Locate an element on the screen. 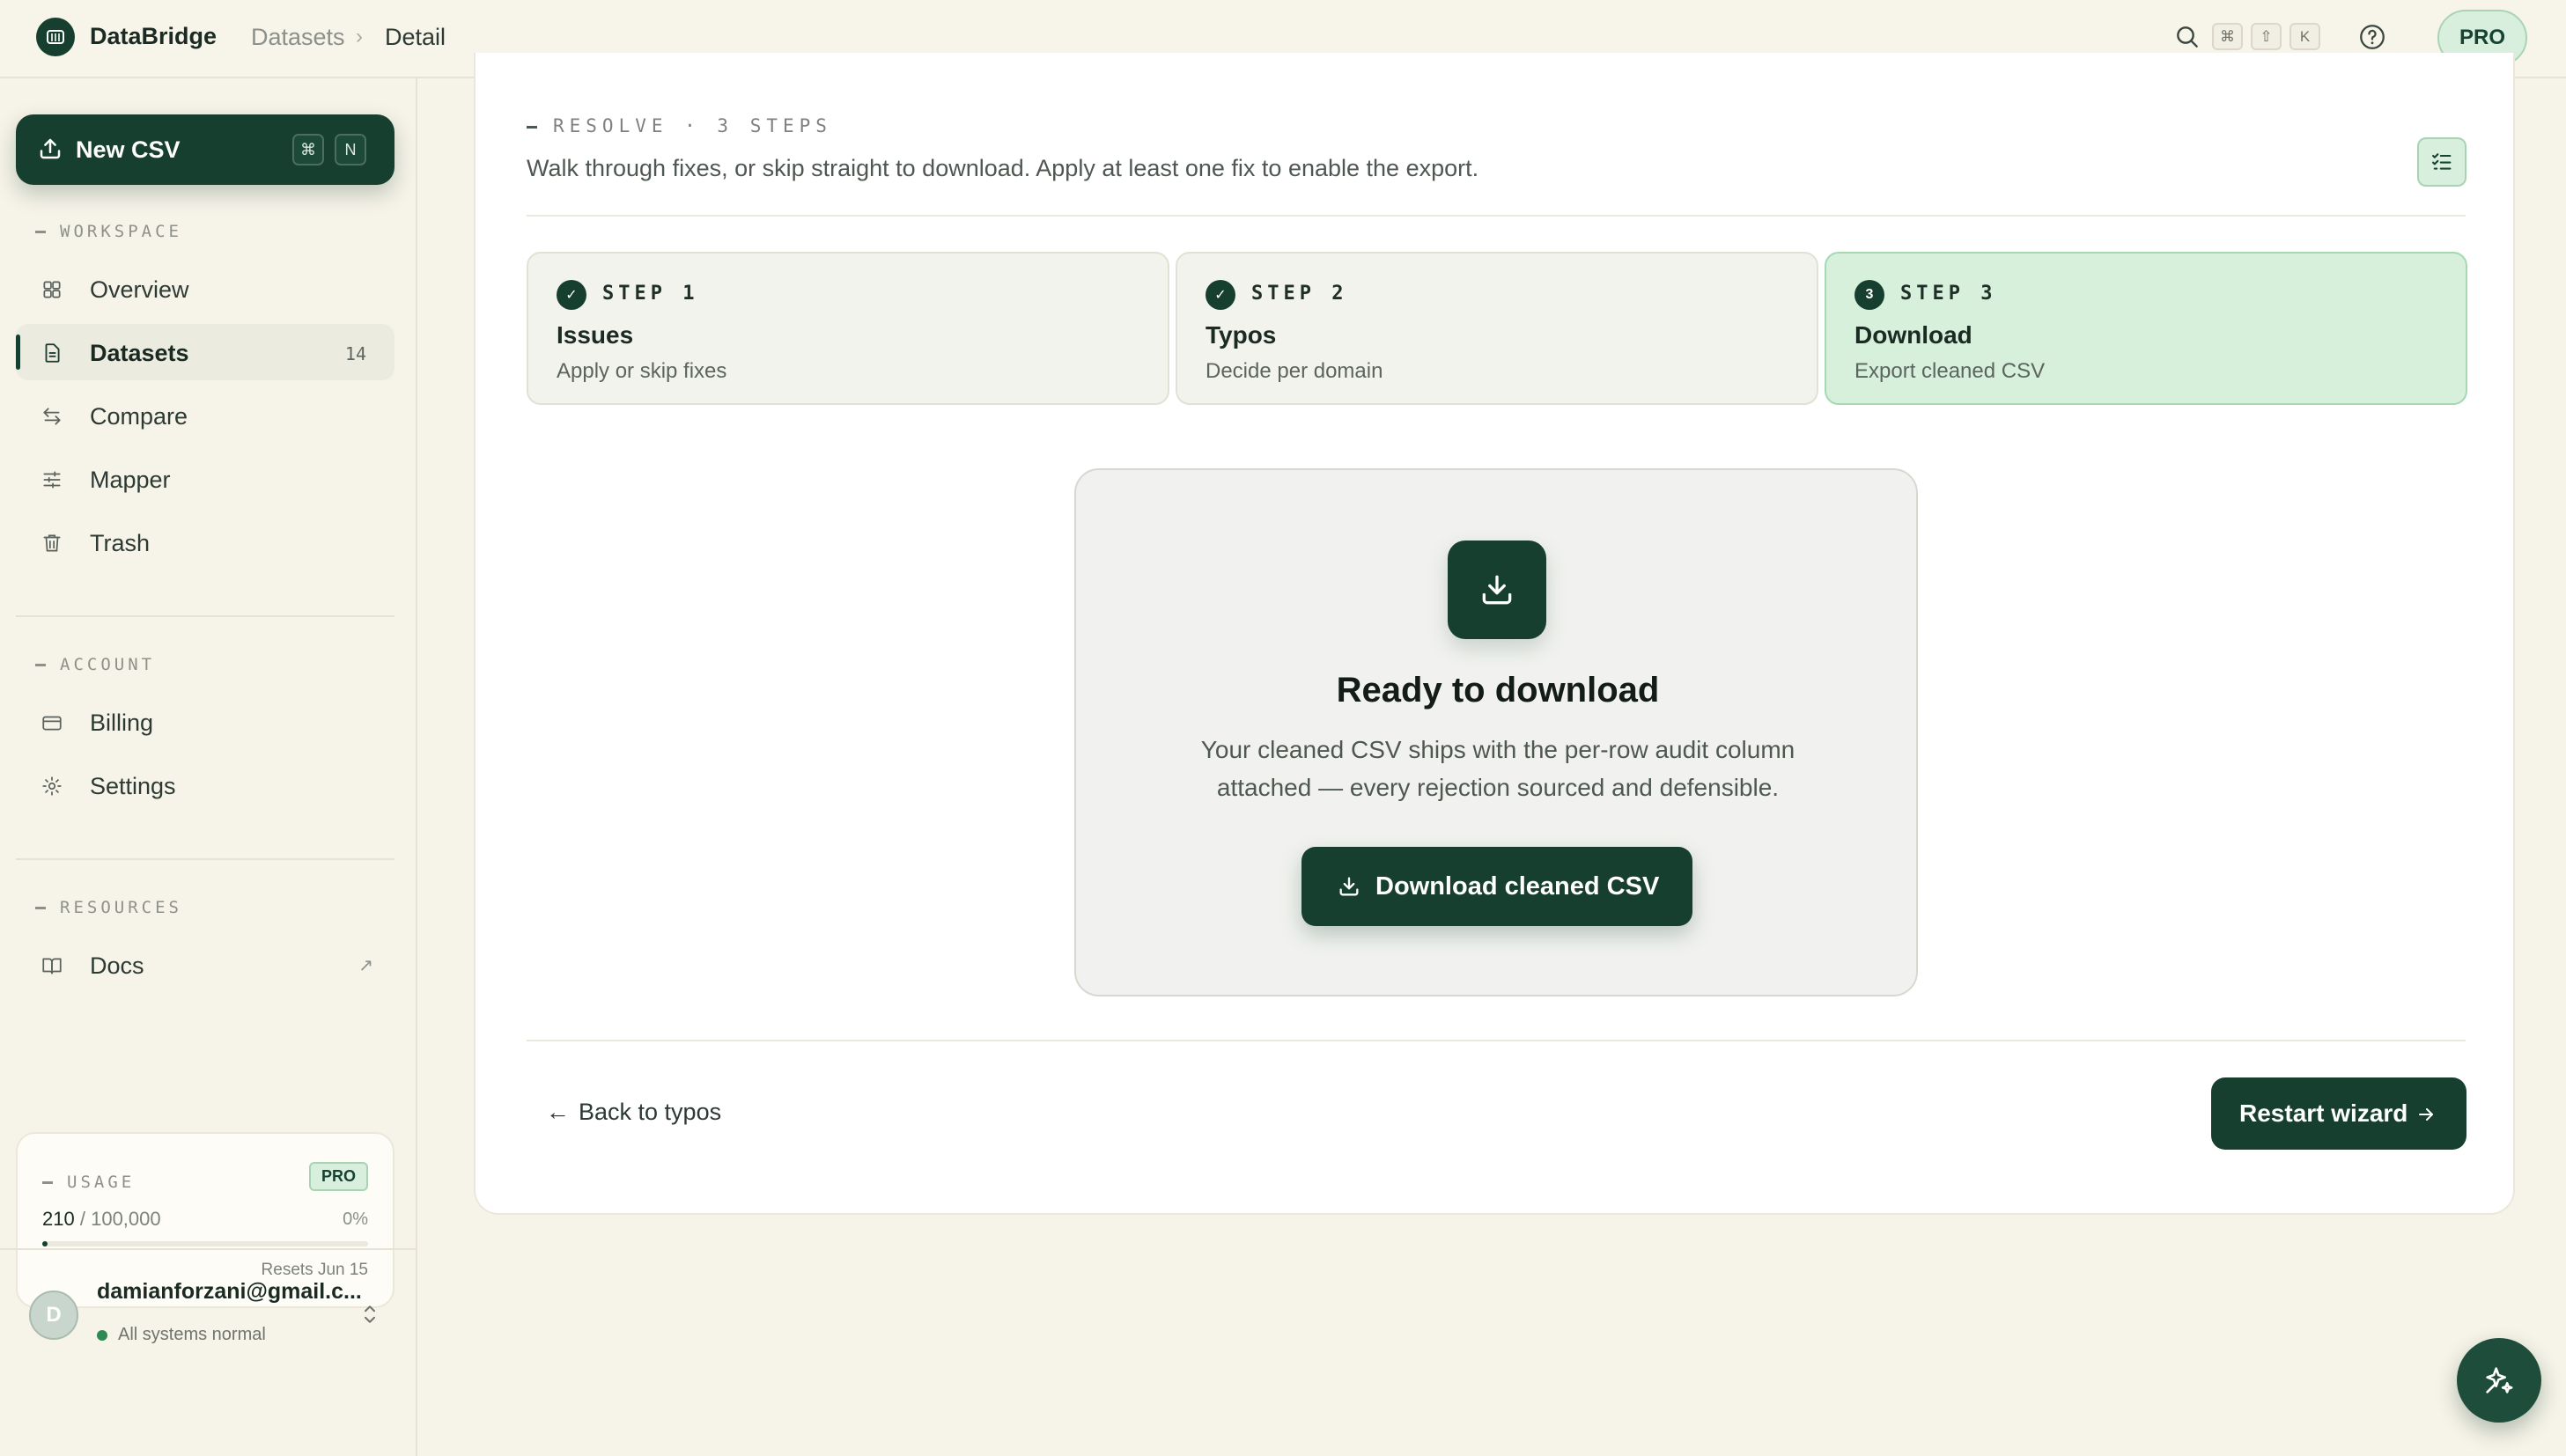 The height and width of the screenshot is (1456, 2566). new-csv-button: New CSV ⌘ N is located at coordinates (205, 149).